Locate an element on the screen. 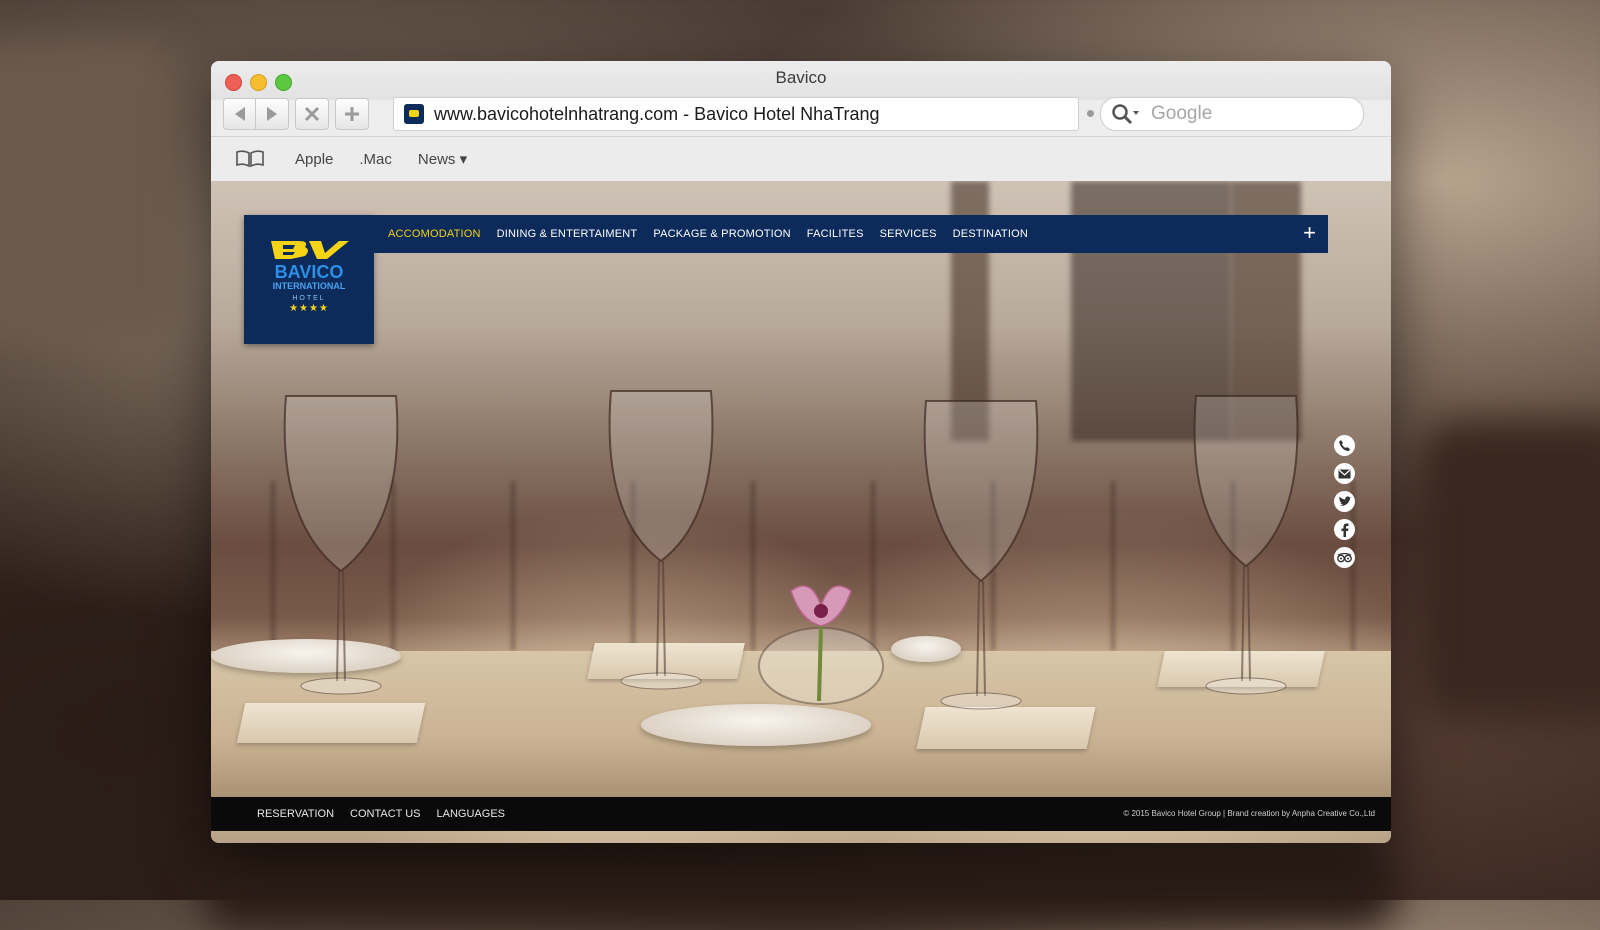 The width and height of the screenshot is (1600, 930). hotel-logo: BAVICO INTERNATIONAL HOTEL ★★★★ is located at coordinates (309, 279).